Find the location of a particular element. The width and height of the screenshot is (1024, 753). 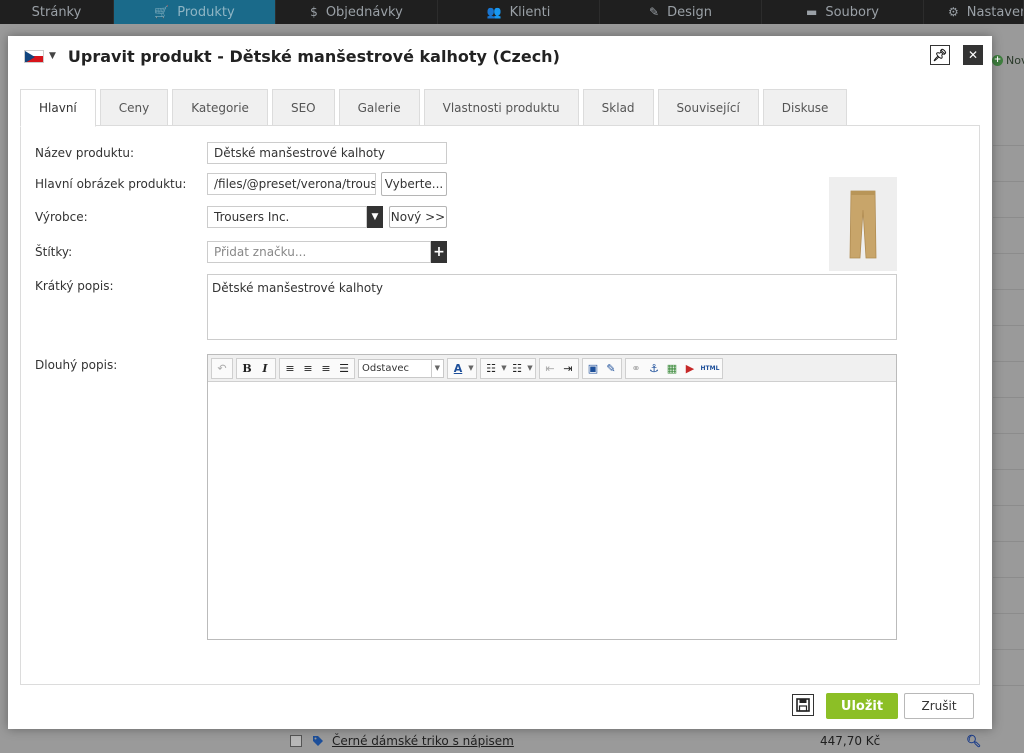

main-image-label: Hlavní obrázek produktu: is located at coordinates (111, 184).